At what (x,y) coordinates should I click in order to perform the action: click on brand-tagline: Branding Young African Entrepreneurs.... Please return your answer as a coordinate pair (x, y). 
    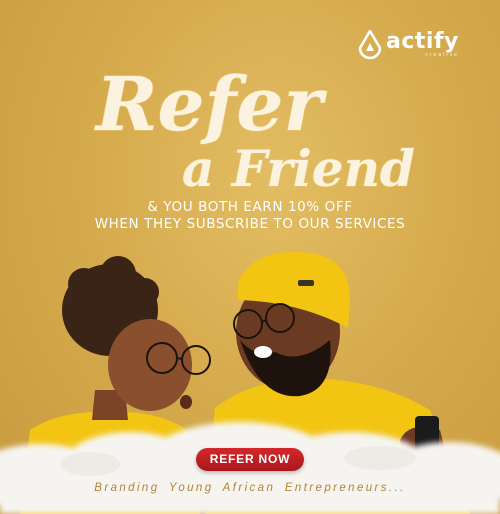
    Looking at the image, I should click on (250, 488).